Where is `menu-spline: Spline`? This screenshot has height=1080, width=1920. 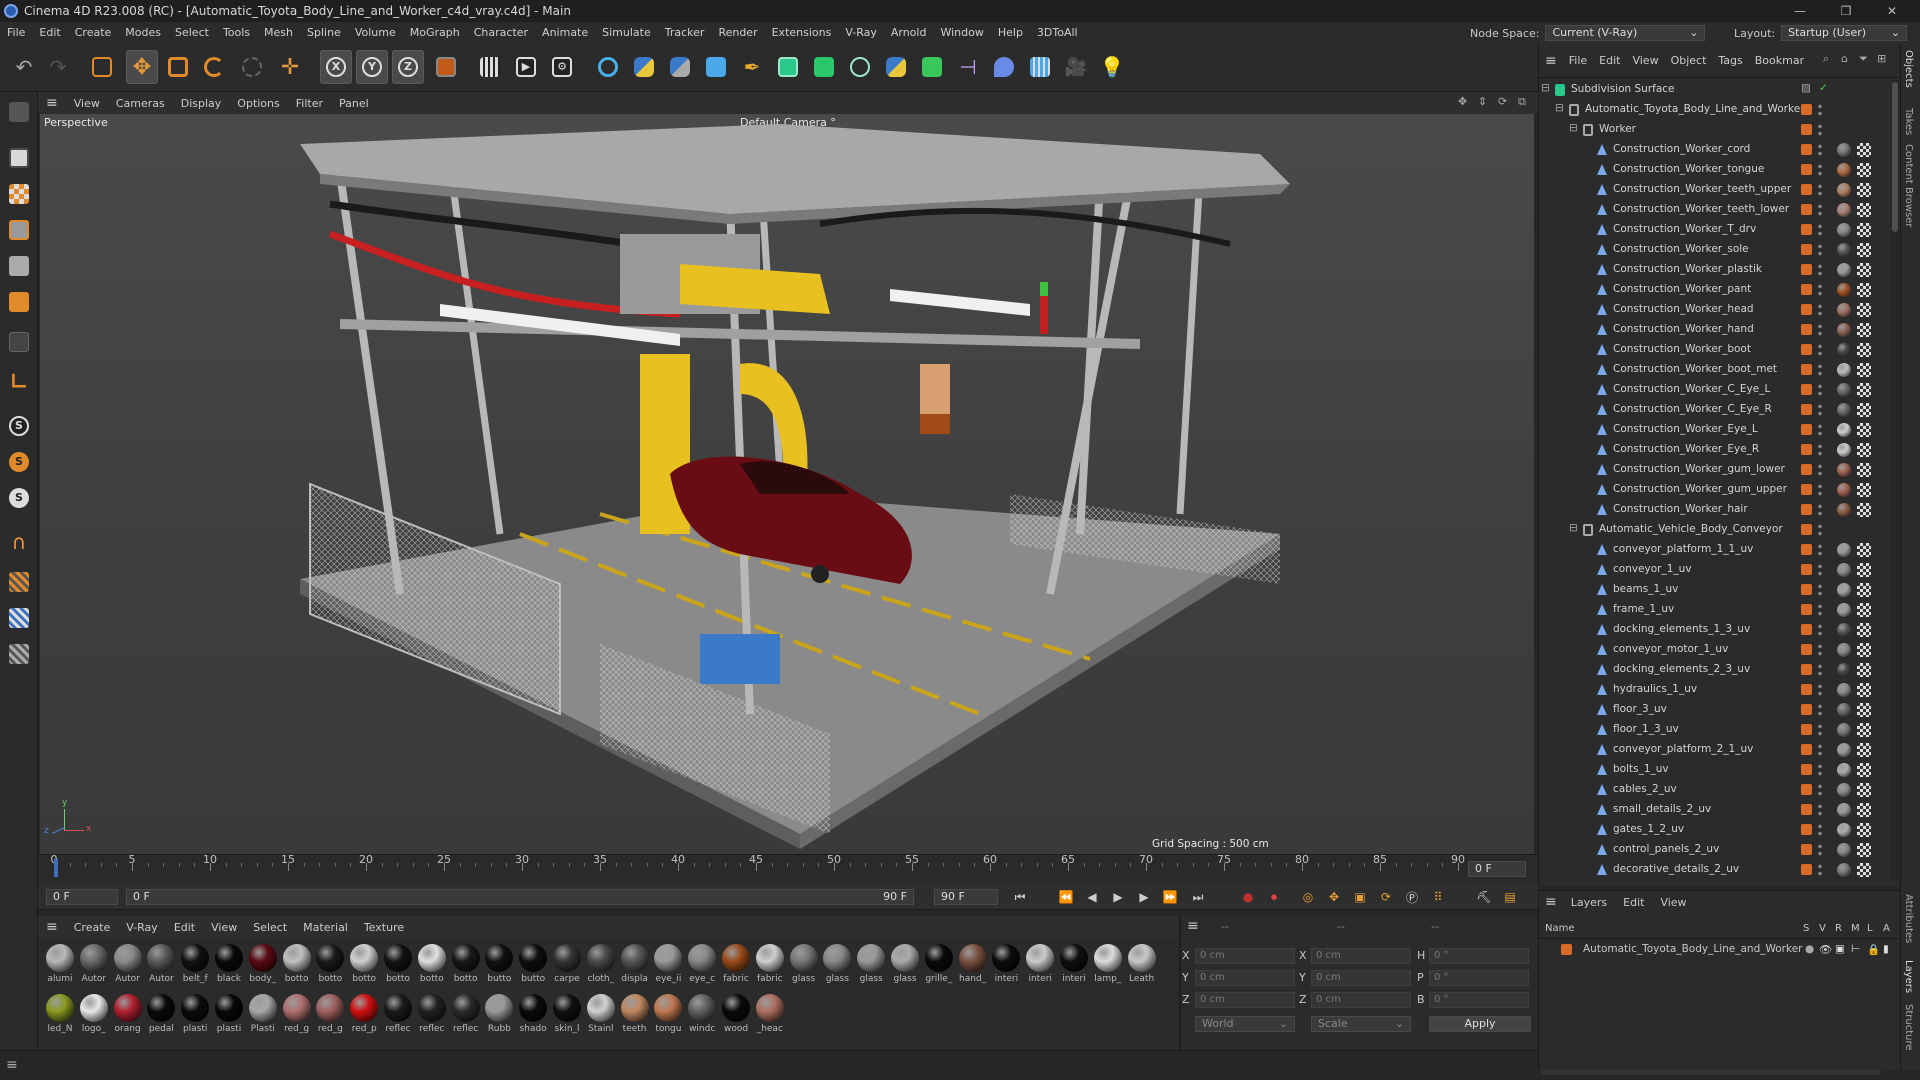
menu-spline: Spline is located at coordinates (324, 33).